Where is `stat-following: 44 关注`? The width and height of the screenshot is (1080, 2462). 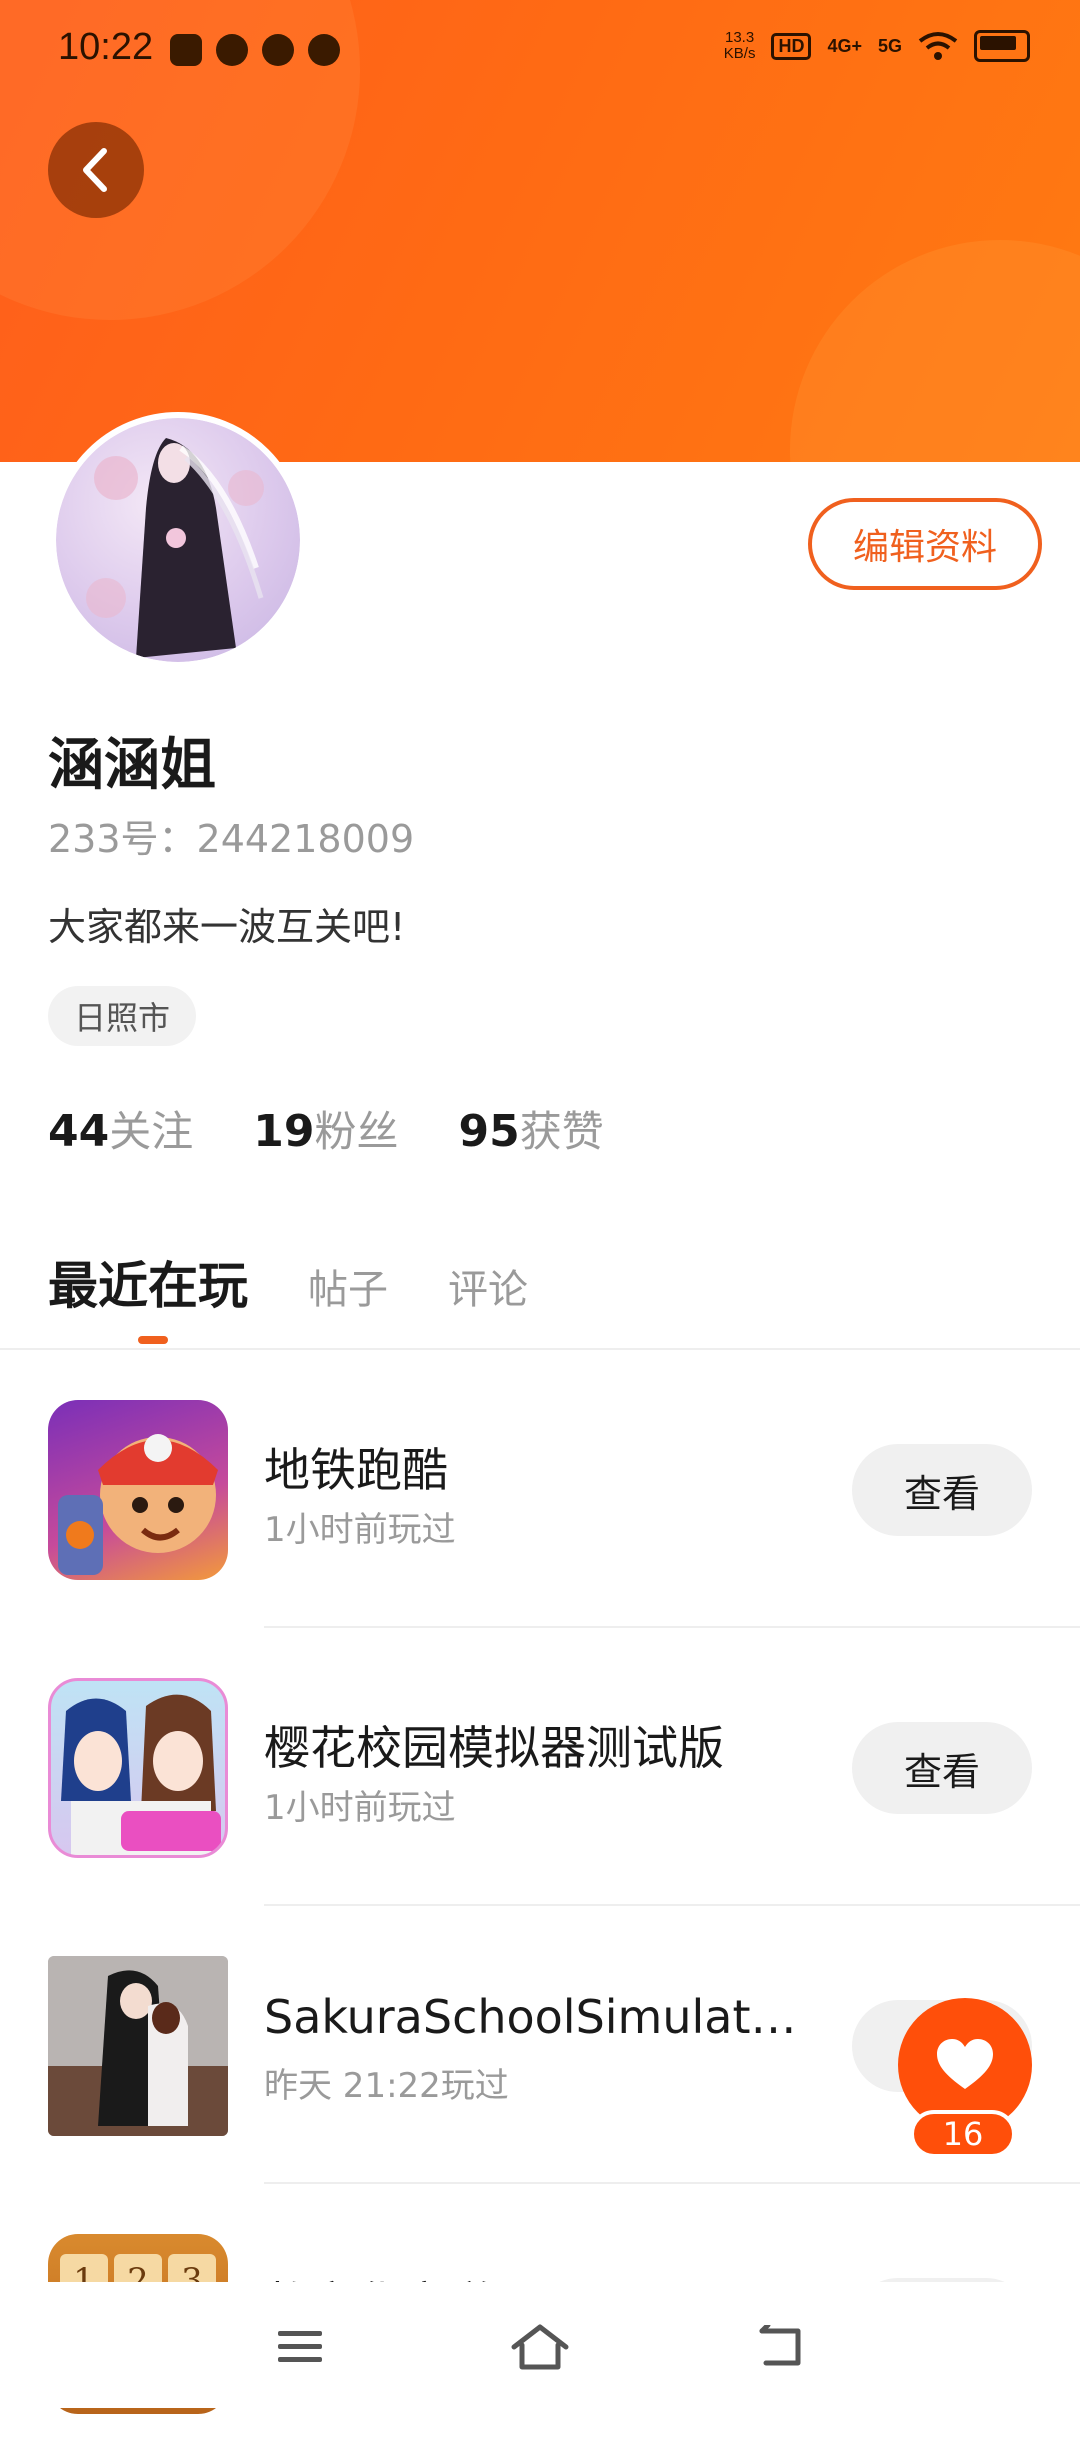 stat-following: 44 关注 is located at coordinates (120, 1128).